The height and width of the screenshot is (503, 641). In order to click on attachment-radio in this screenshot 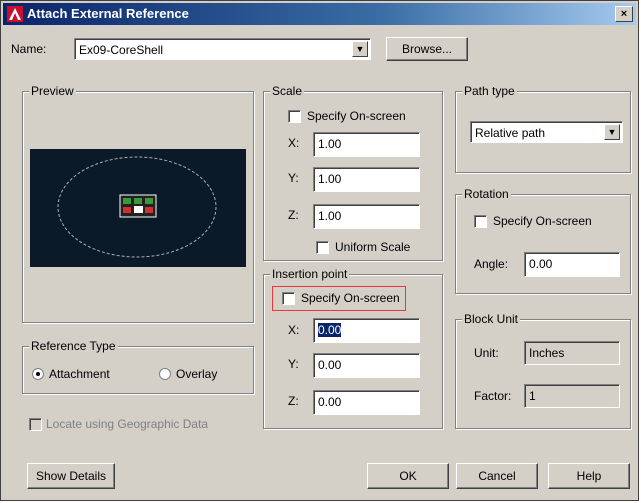, I will do `click(38, 374)`.